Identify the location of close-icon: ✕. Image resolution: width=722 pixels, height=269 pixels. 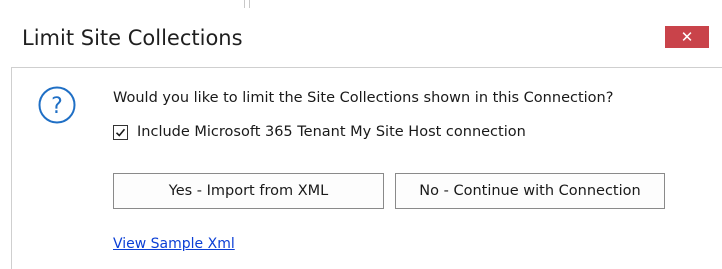
(687, 37).